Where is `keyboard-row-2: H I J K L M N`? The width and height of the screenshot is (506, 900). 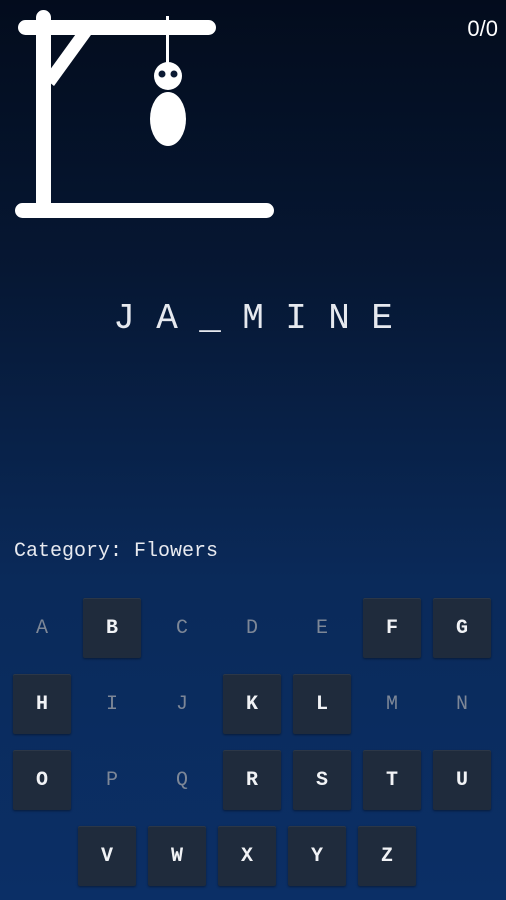
keyboard-row-2: H I J K L M N is located at coordinates (253, 705).